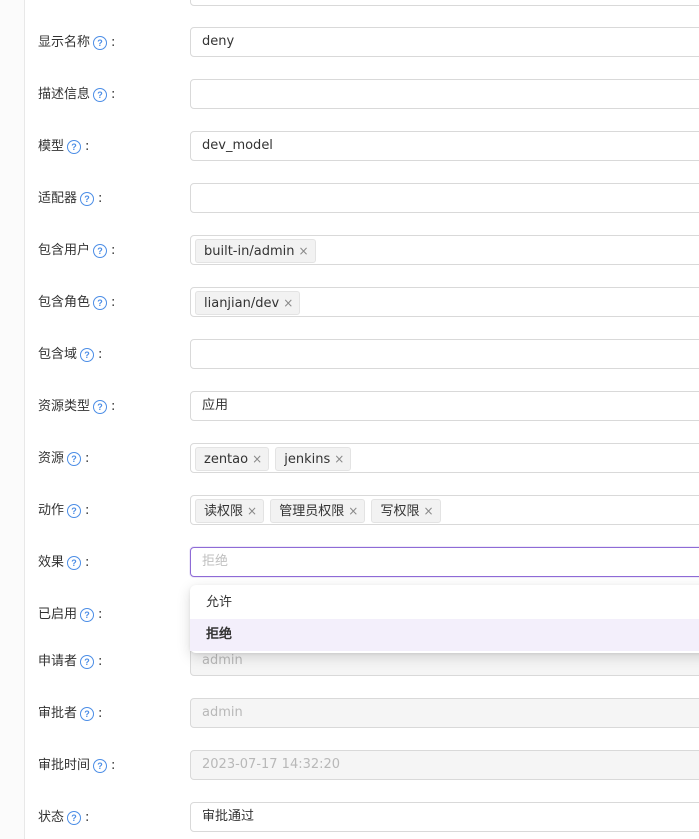 The image size is (699, 839). What do you see at coordinates (77, 765) in the screenshot?
I see `approve-time-label: 审批时间?:` at bounding box center [77, 765].